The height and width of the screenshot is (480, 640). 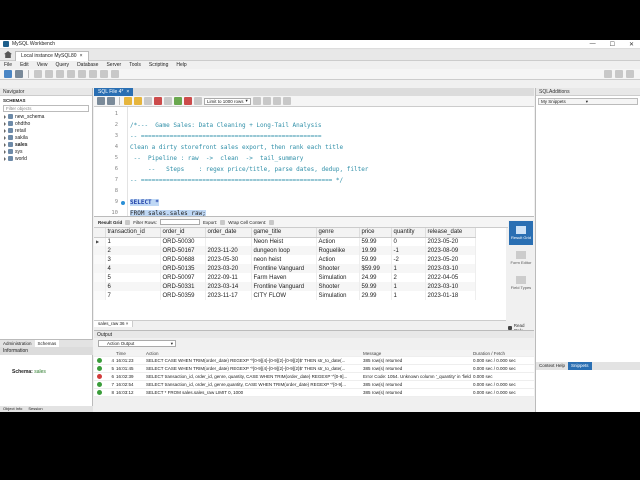 What do you see at coordinates (133, 233) in the screenshot?
I see `column-header: transaction_id` at bounding box center [133, 233].